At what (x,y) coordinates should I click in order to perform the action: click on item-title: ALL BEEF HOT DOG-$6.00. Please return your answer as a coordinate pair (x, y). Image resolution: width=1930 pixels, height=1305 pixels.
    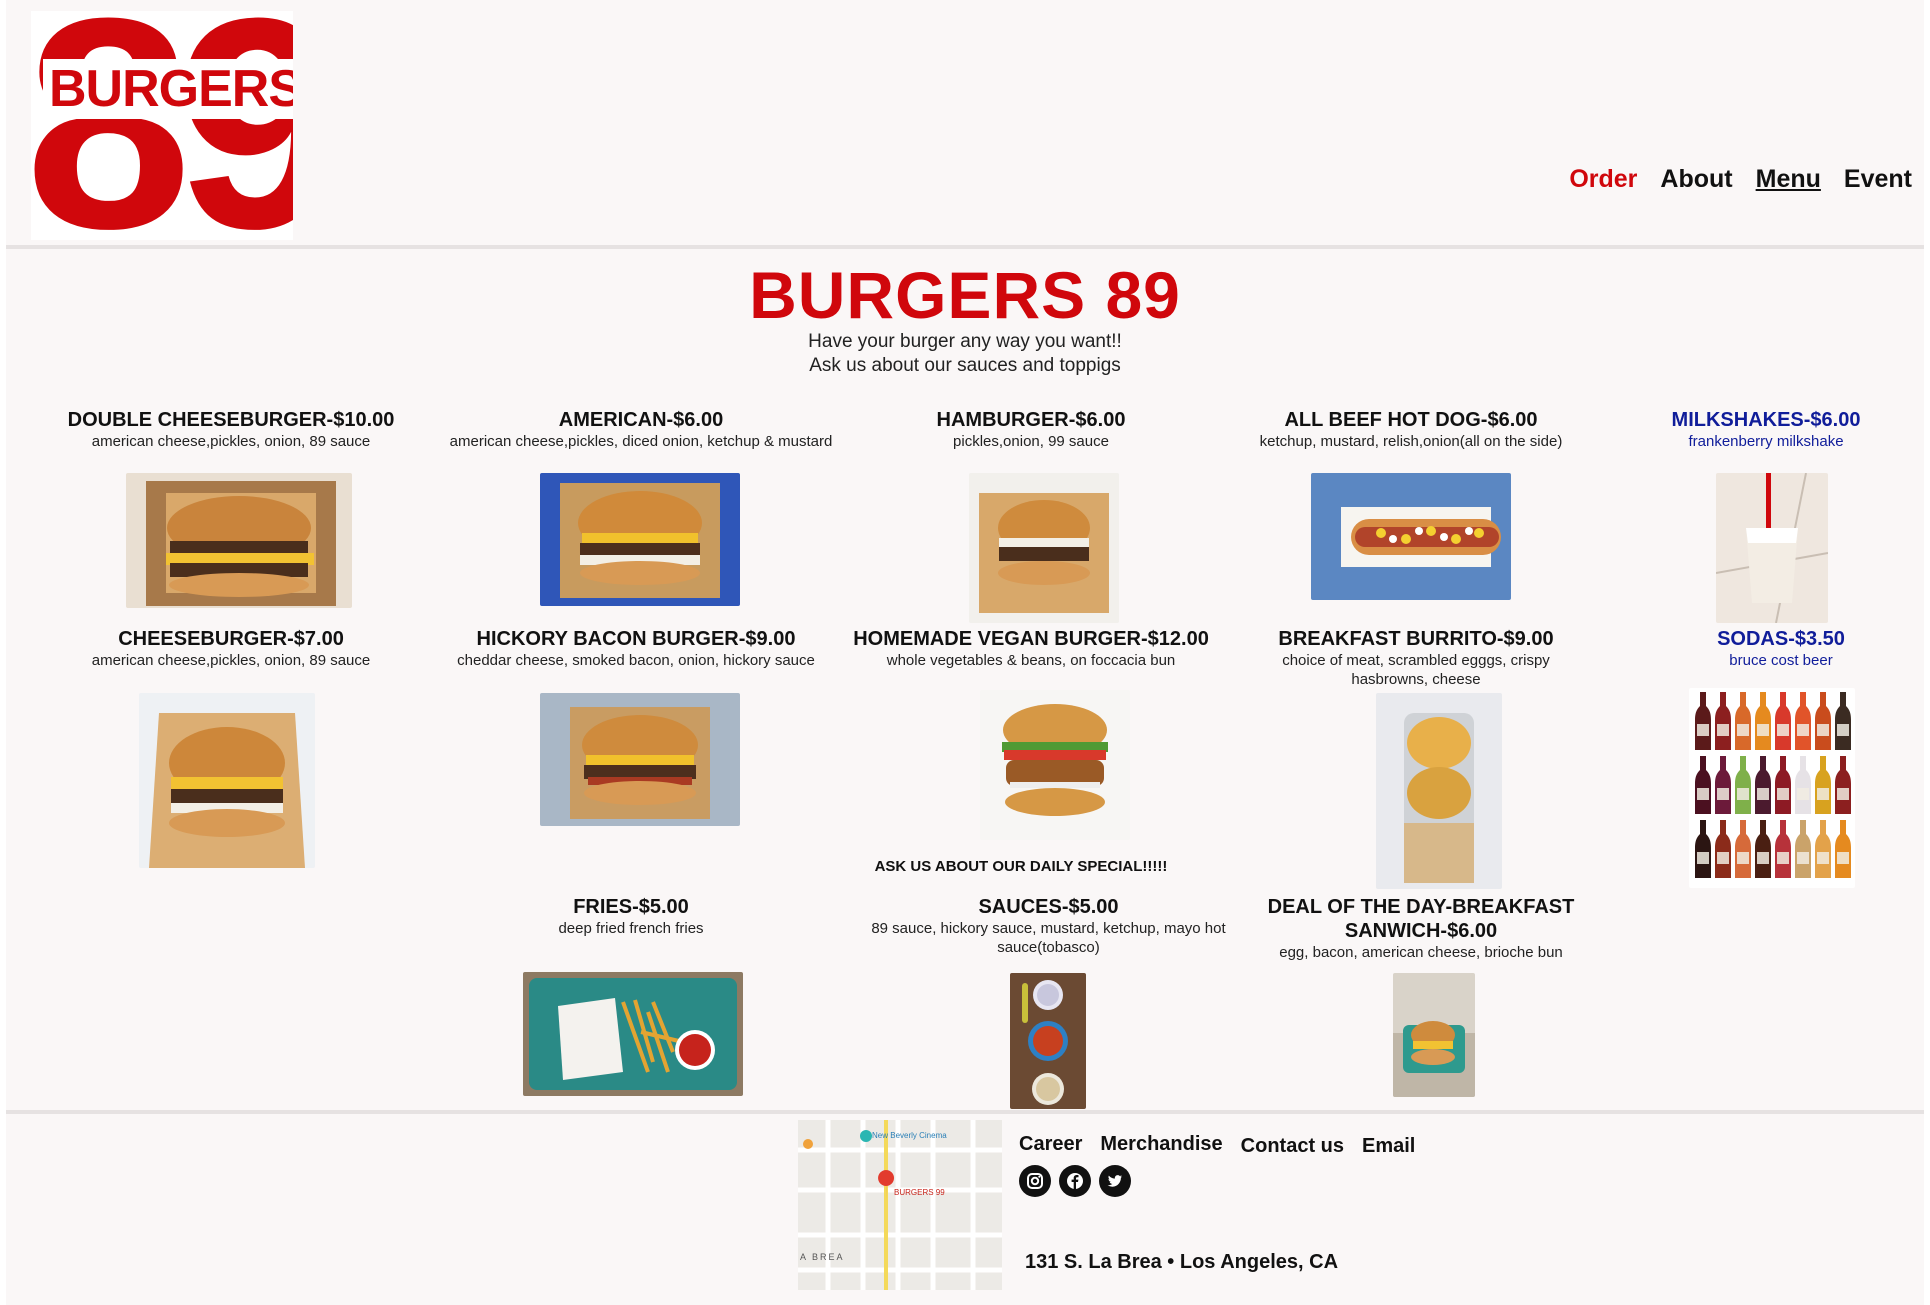
    Looking at the image, I should click on (1411, 420).